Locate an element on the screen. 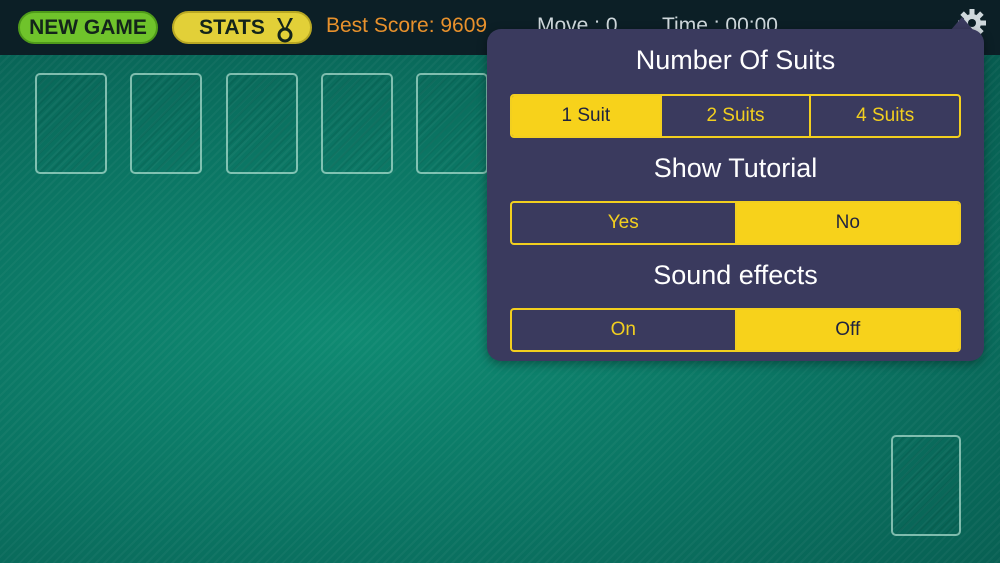  tutorial-option-no: No is located at coordinates (846, 223).